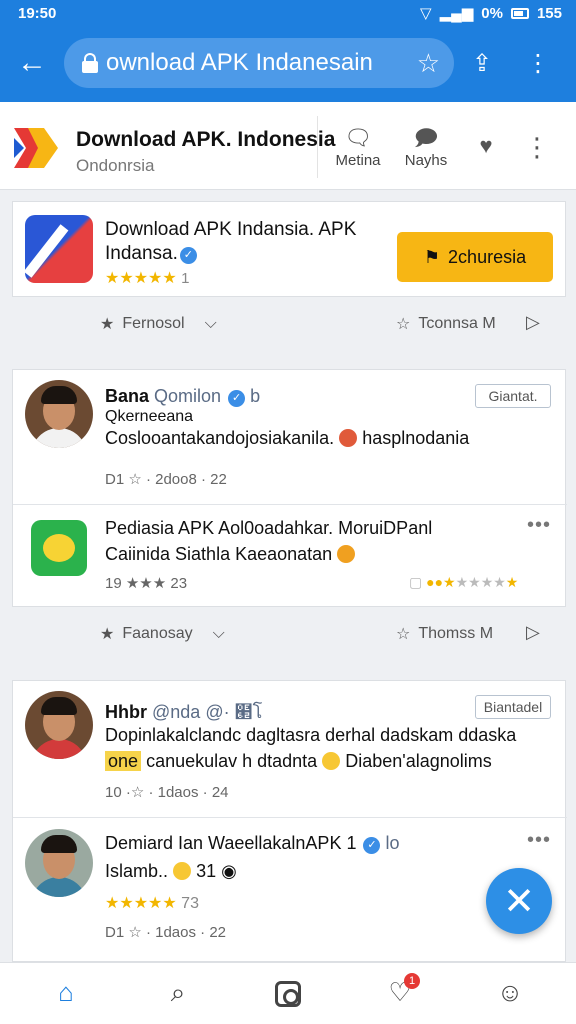 The height and width of the screenshot is (1024, 576). Describe the element at coordinates (456, 13) in the screenshot. I see `signal-icon: ▂▄▆` at that location.